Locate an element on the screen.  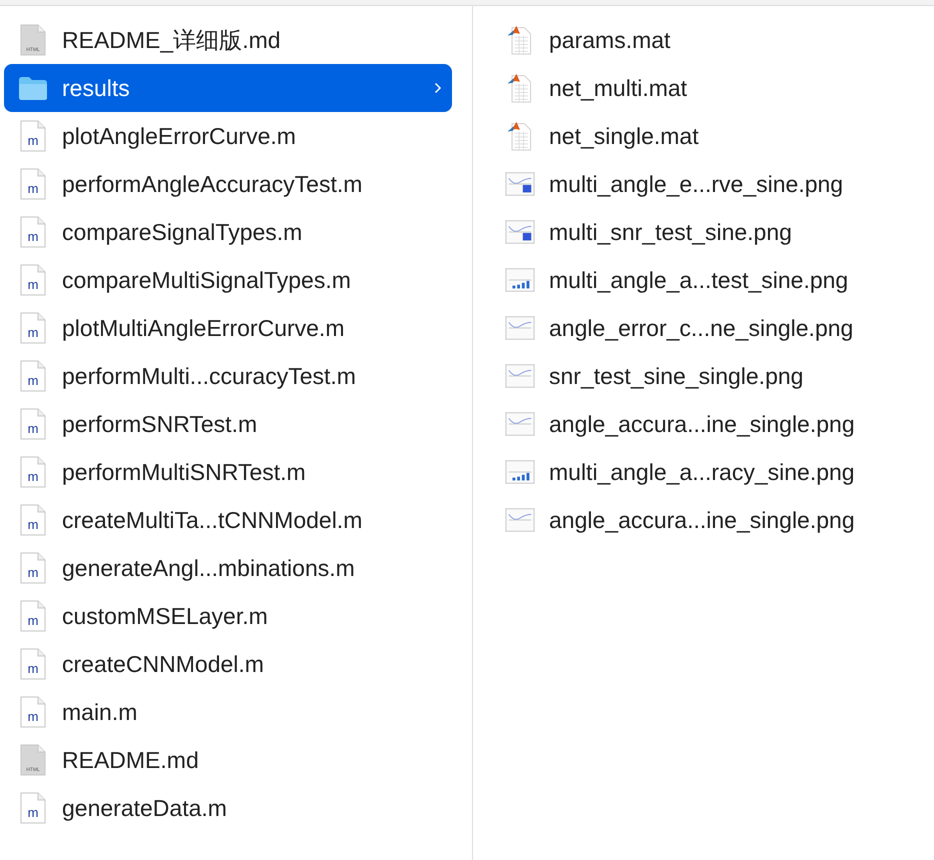
file-name: snr_test_sine_single.png is located at coordinates (676, 376).